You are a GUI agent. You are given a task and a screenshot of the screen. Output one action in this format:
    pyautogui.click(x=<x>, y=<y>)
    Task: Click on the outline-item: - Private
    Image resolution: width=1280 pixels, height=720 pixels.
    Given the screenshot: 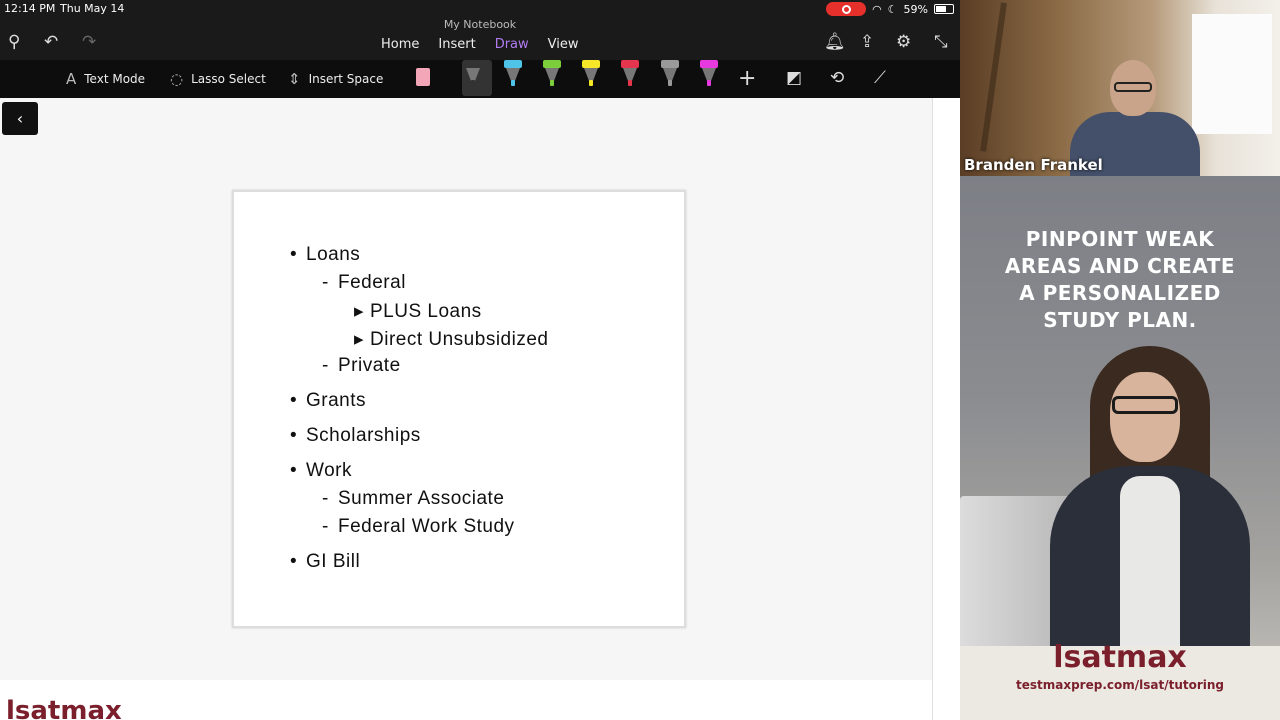 What is the action you would take?
    pyautogui.click(x=361, y=366)
    